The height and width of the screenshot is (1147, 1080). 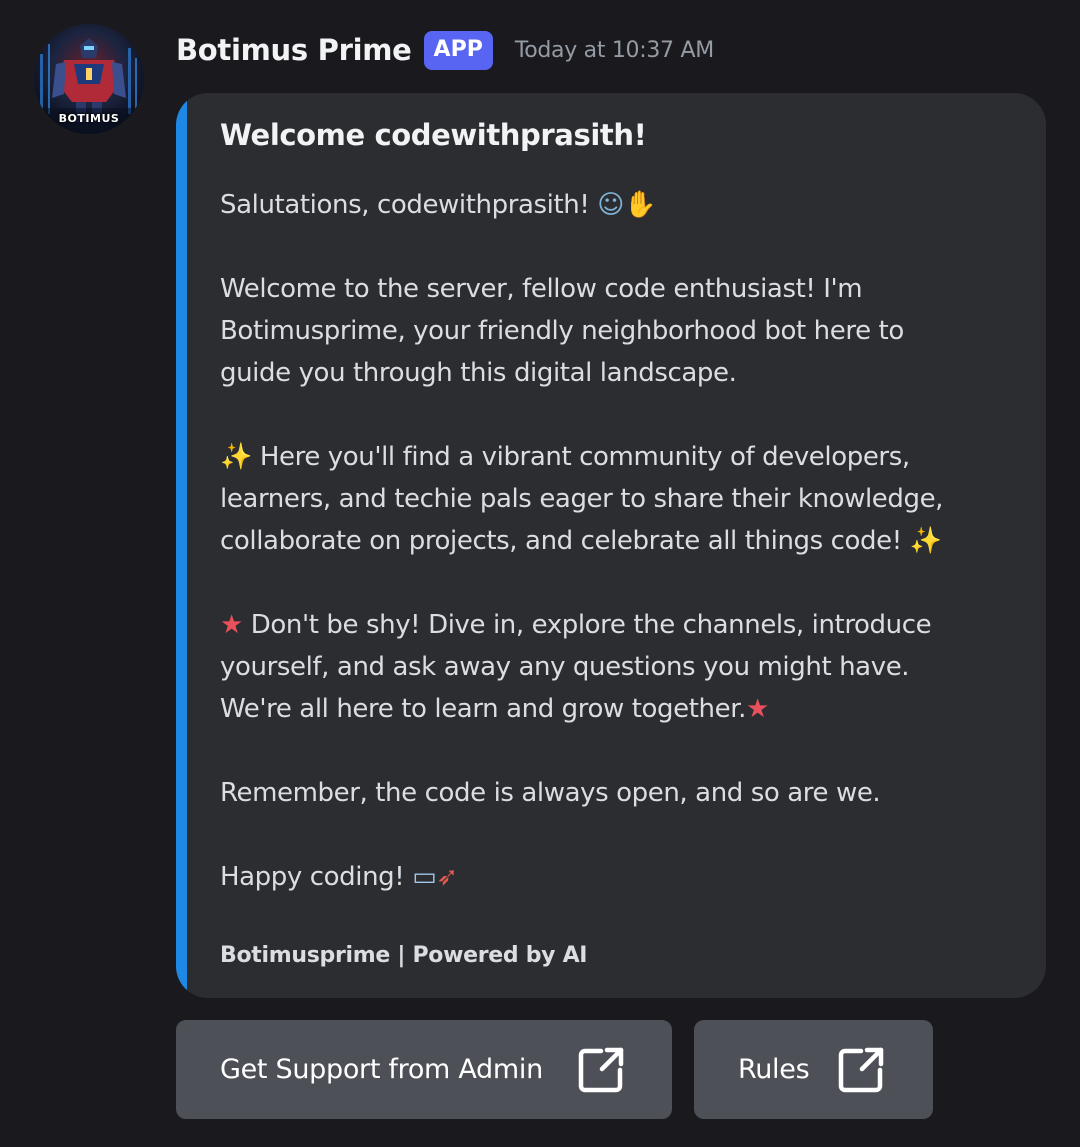 What do you see at coordinates (610, 205) in the screenshot?
I see `robot-face-icon: ☺` at bounding box center [610, 205].